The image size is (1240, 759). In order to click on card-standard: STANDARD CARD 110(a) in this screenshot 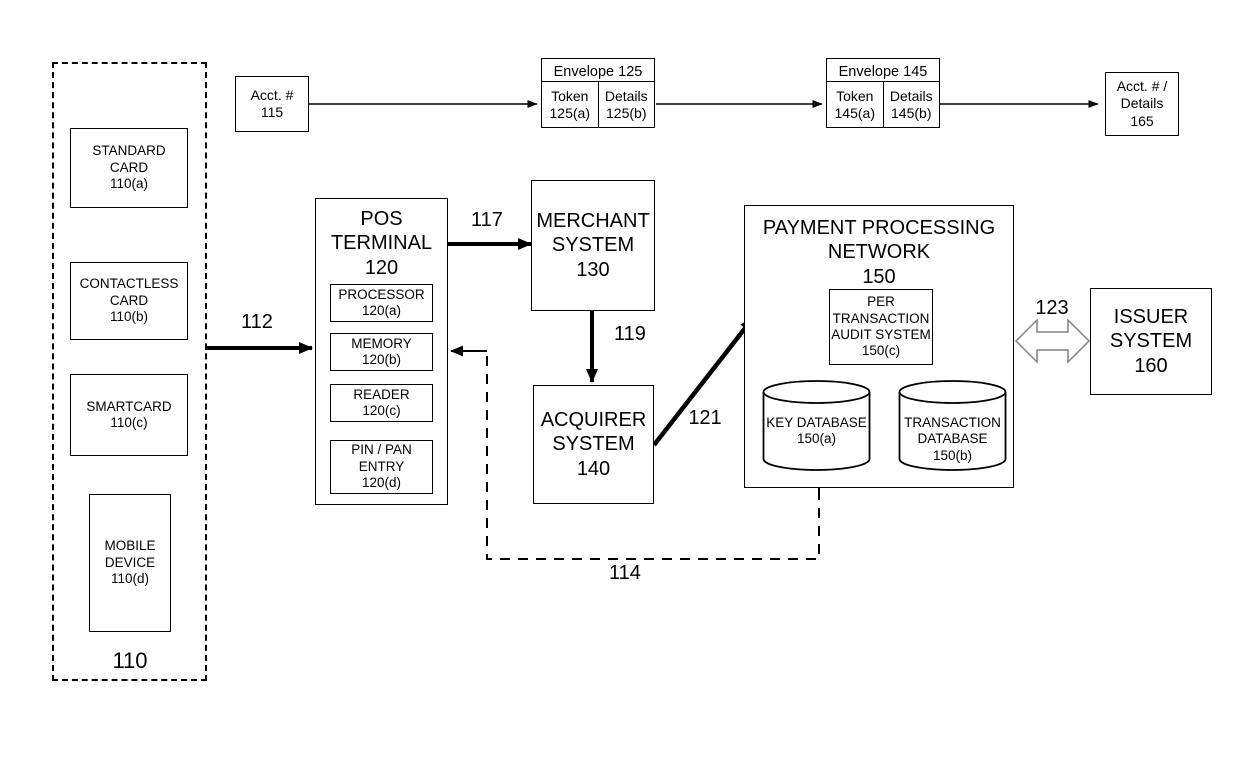, I will do `click(129, 168)`.